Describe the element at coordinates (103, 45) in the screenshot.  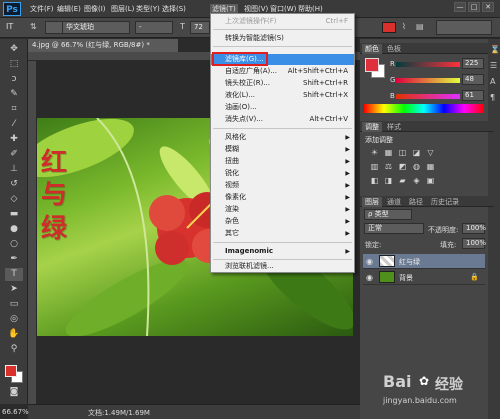
I see `document-tab: 4.jpg @ 66.7% (红与绿, RGB/8#) *` at that location.